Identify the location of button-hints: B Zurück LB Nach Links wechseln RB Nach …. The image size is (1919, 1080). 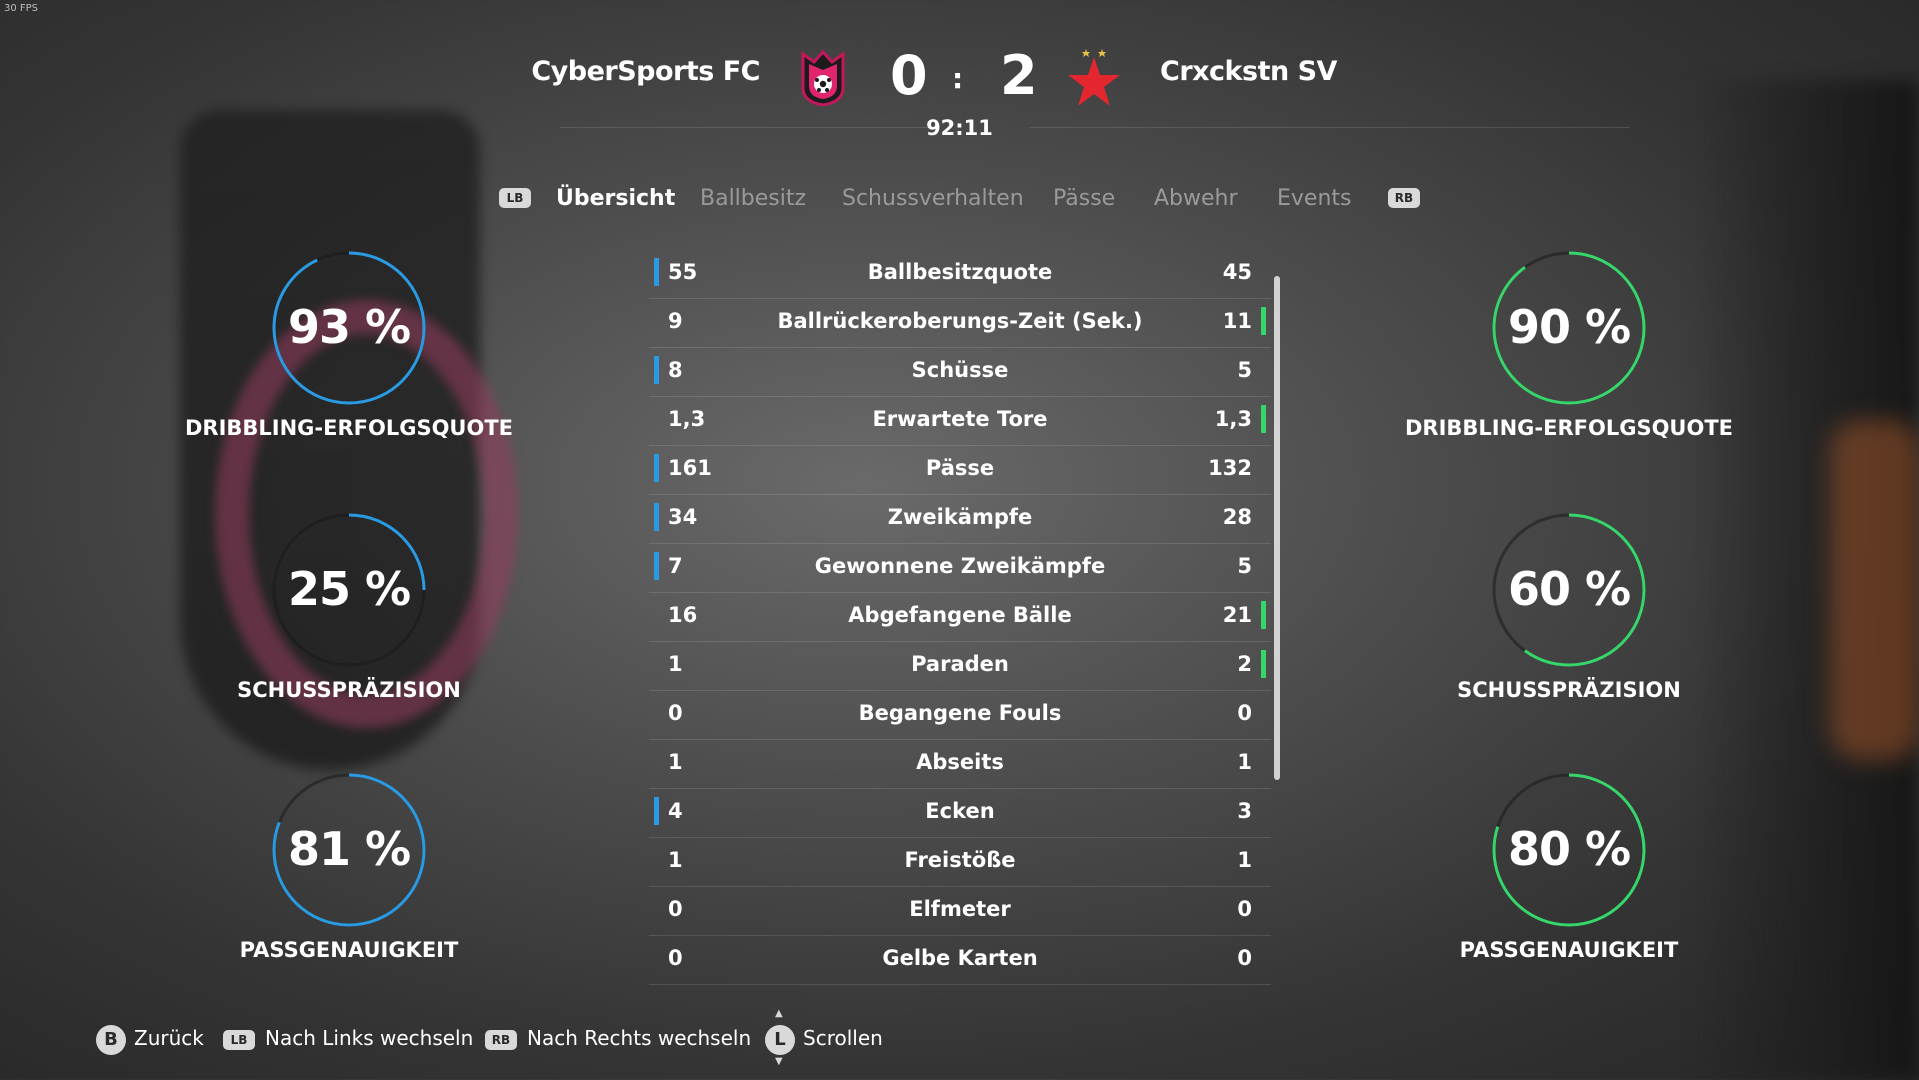
(959, 1037).